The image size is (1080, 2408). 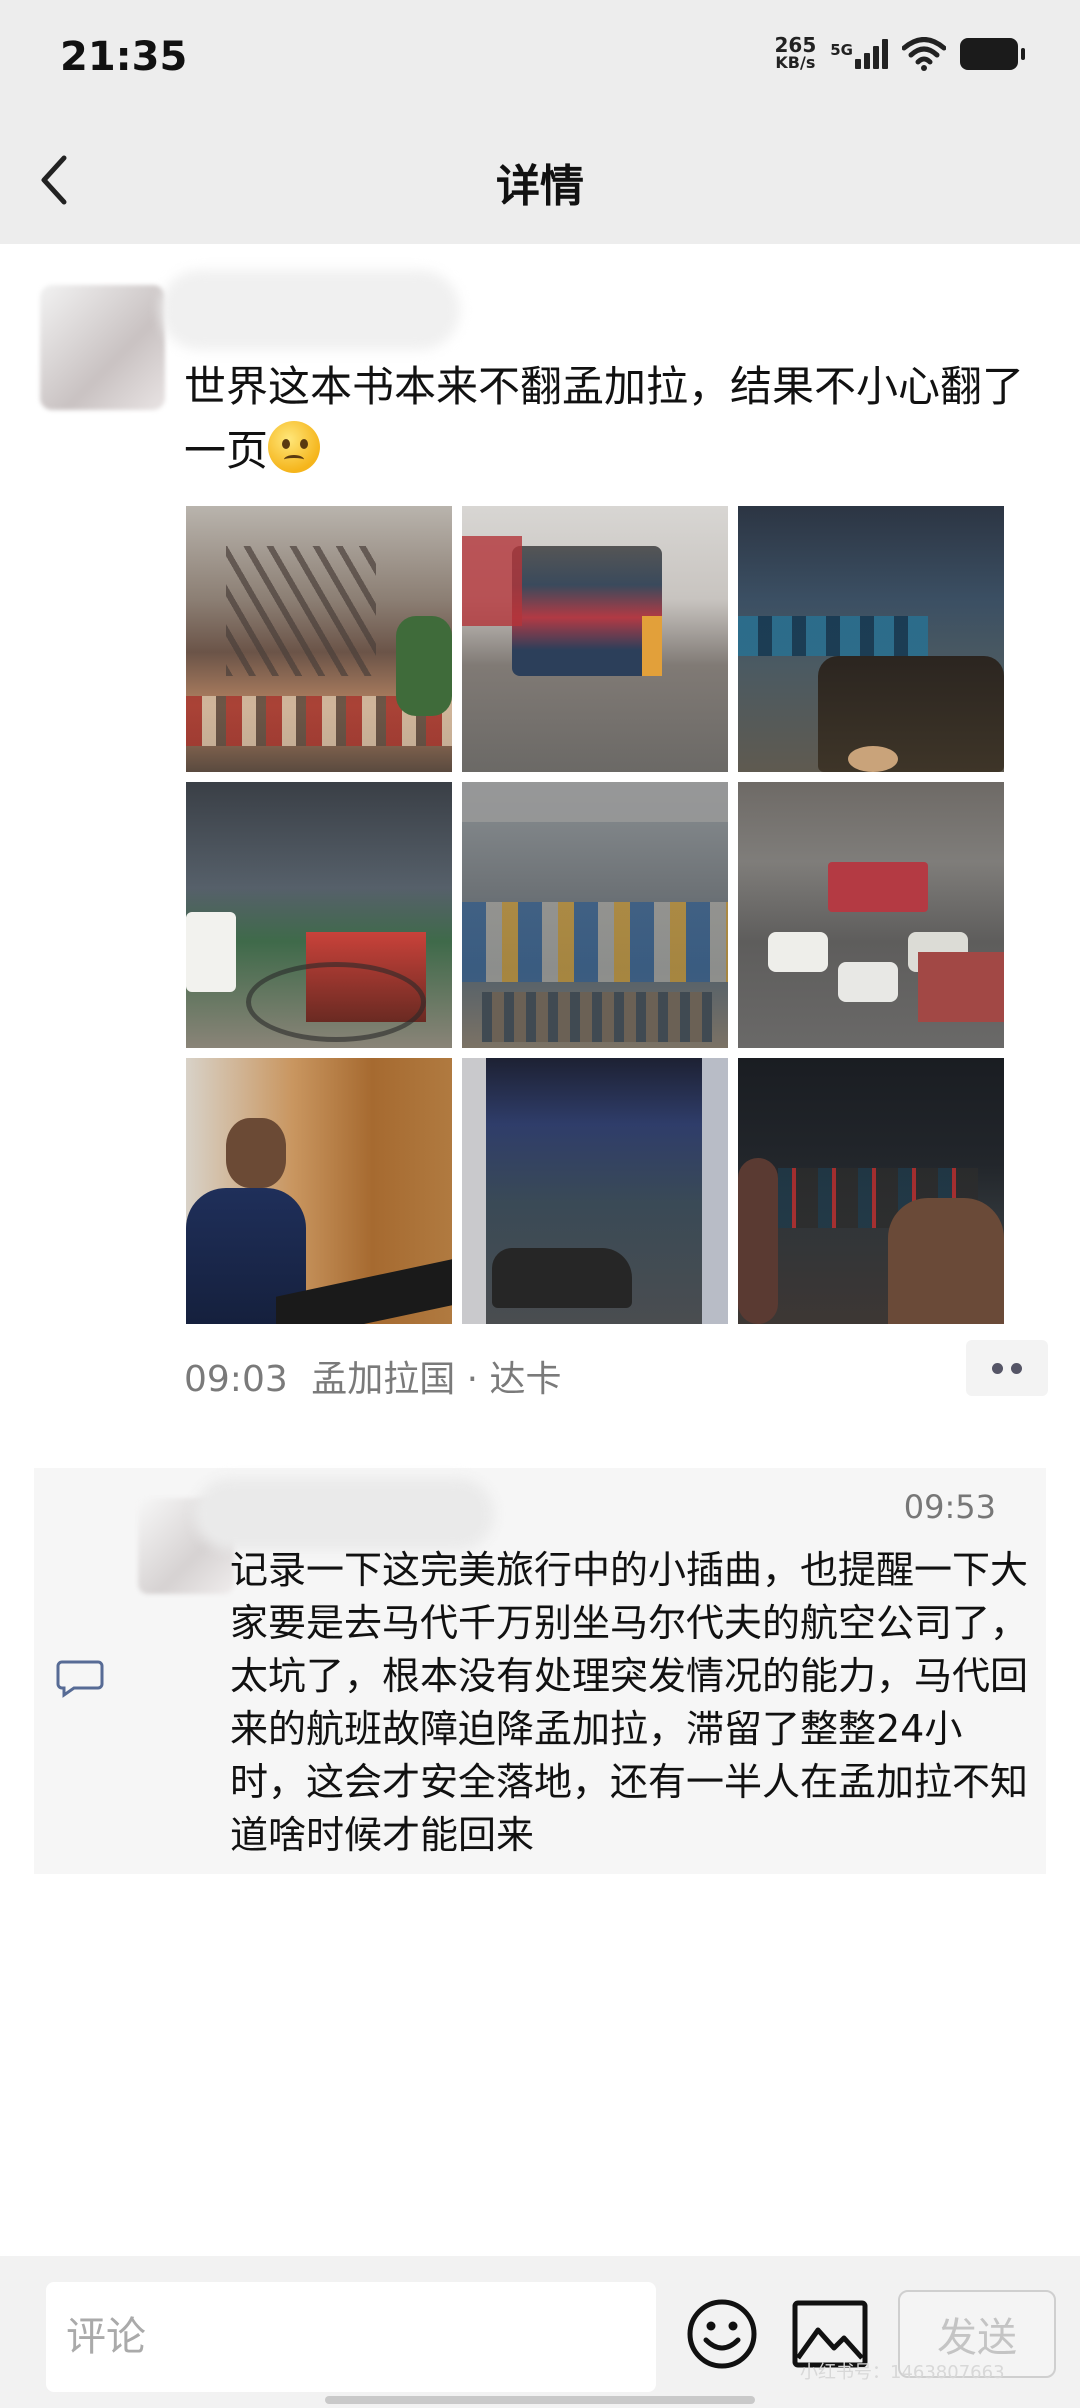 What do you see at coordinates (319, 639) in the screenshot?
I see `photo-street-overpass` at bounding box center [319, 639].